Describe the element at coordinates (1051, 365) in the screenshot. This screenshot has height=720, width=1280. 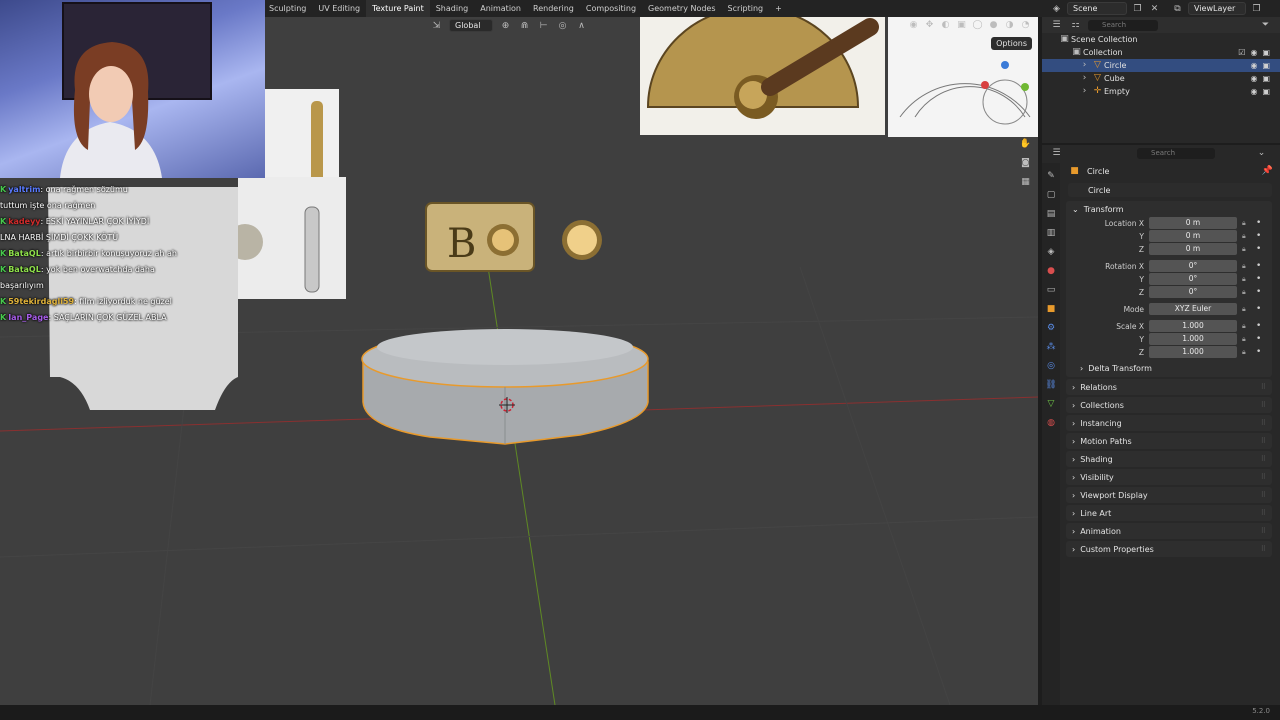
I see `physics-tab-icon: ◎` at that location.